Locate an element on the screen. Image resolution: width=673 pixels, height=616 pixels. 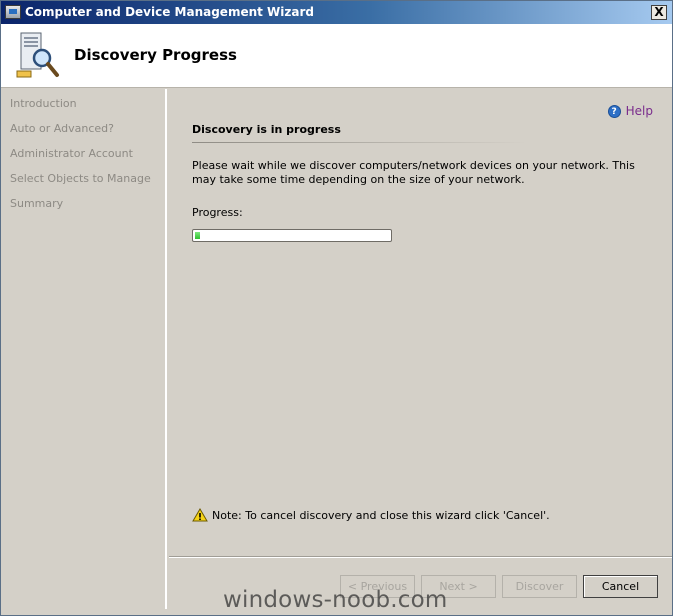
wizard-header: Discovery Progress is located at coordinates (336, 56).